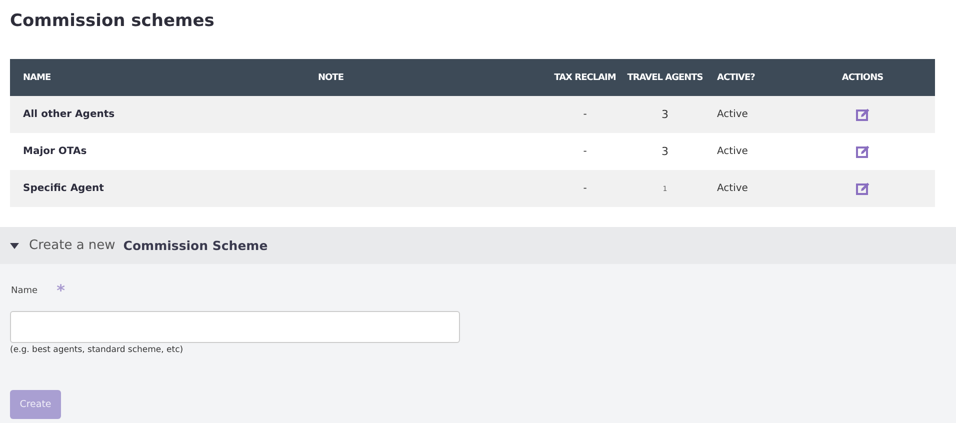  Describe the element at coordinates (36, 77) in the screenshot. I see `column-header: NAME` at that location.